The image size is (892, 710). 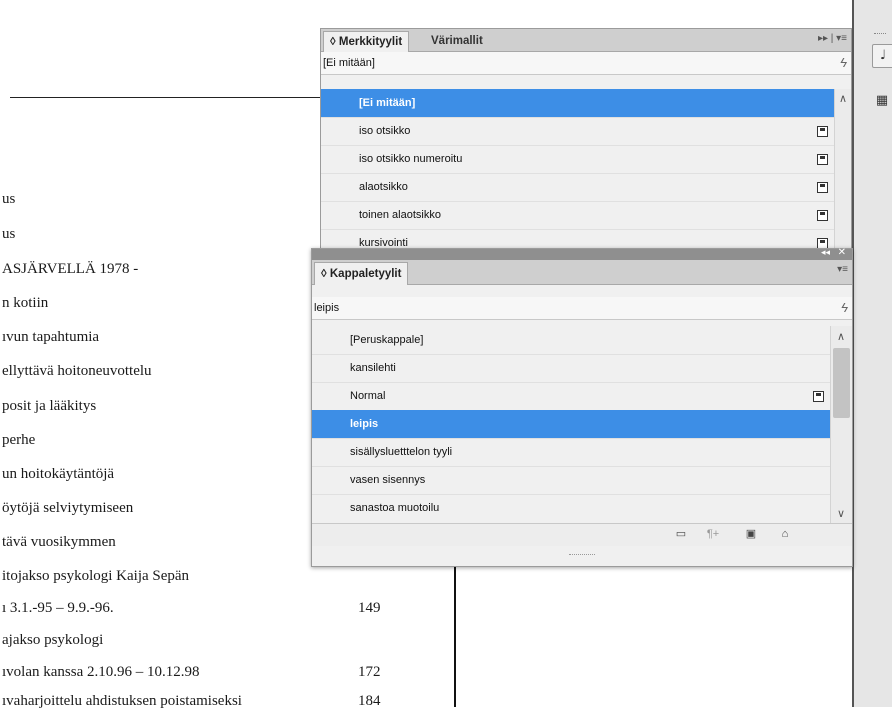 I want to click on toc-entry: itojakso psykologi Kaija Sepän, so click(x=96, y=576).